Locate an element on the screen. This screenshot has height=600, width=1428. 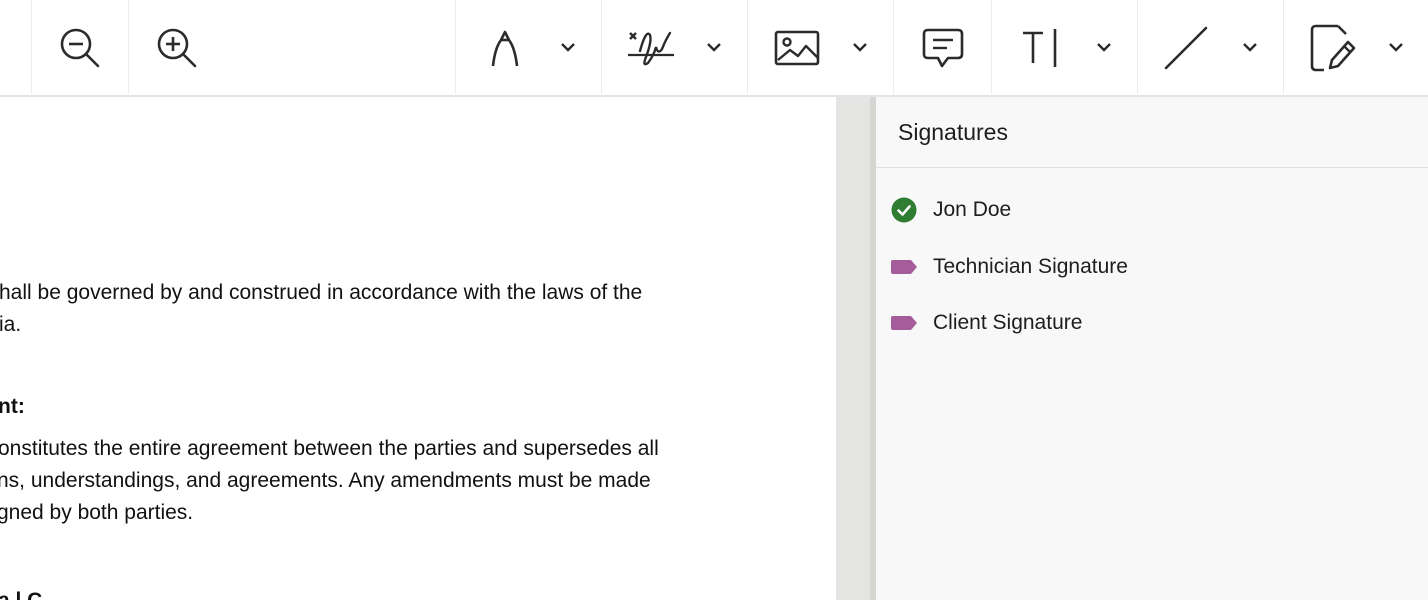
zoom-out-button is located at coordinates (80, 48).